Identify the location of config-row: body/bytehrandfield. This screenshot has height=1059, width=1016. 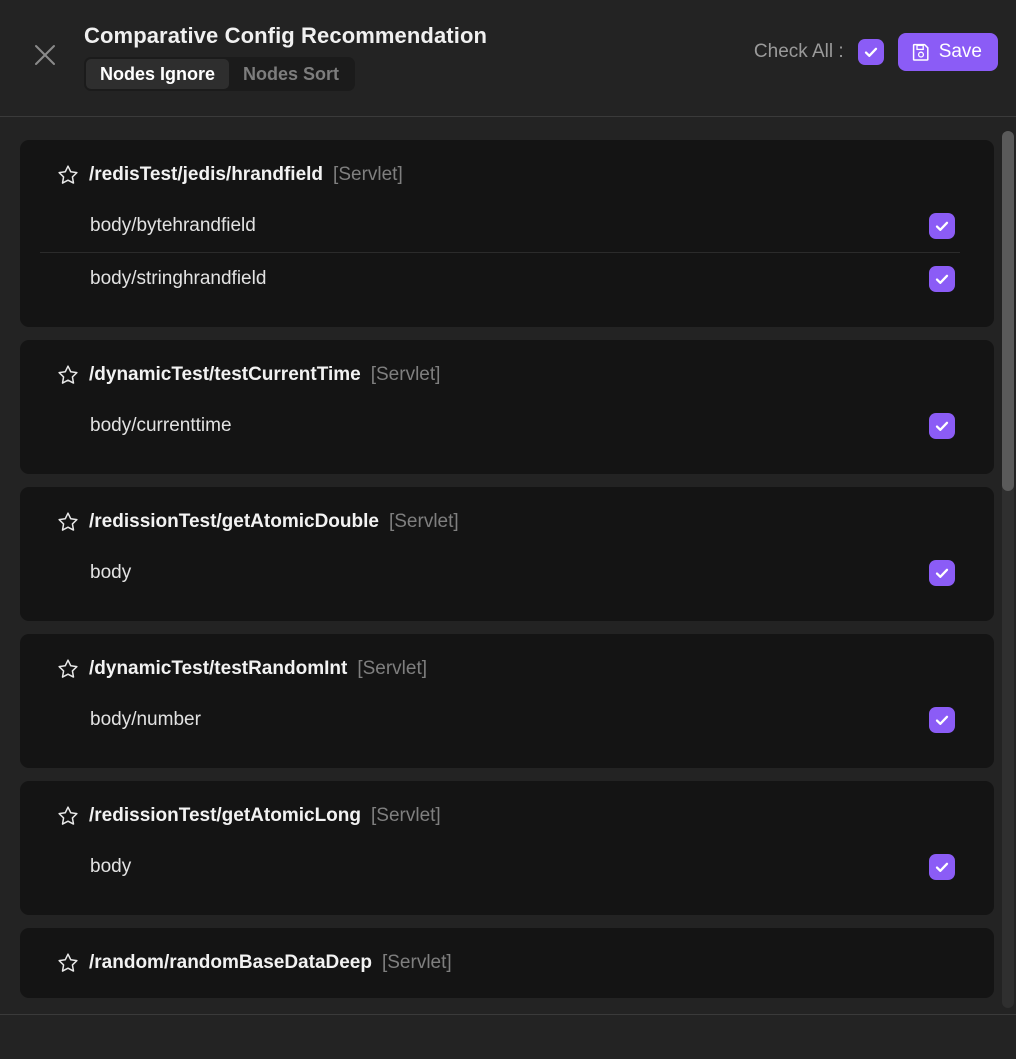
(507, 225).